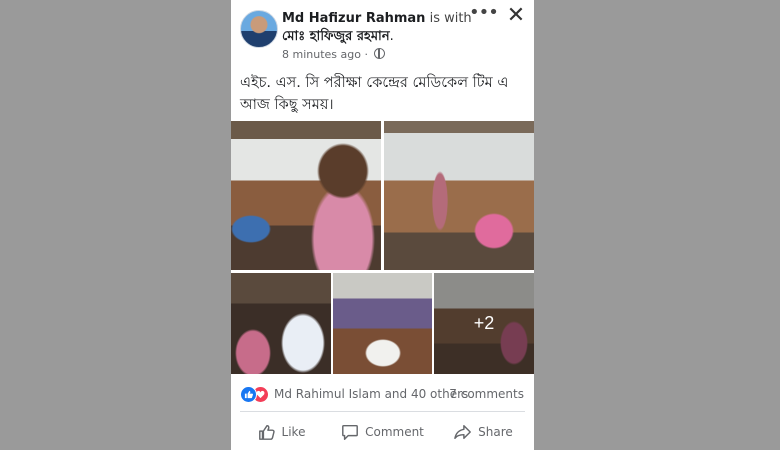  Describe the element at coordinates (484, 15) in the screenshot. I see `more-options-icon: •••` at that location.